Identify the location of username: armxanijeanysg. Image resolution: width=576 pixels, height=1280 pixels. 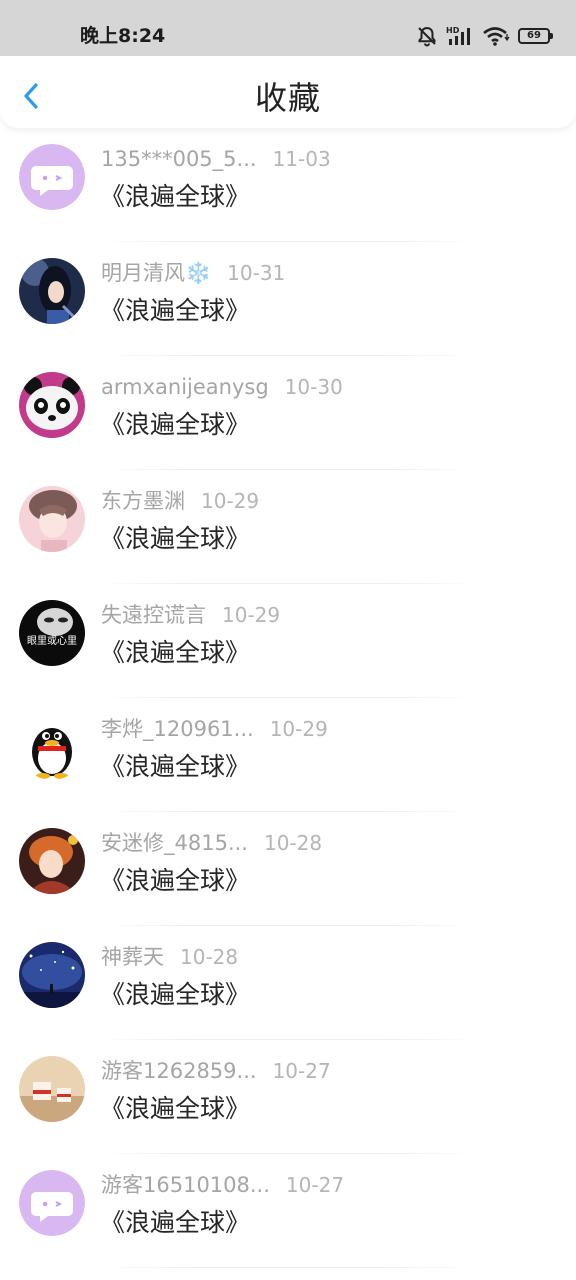
(185, 387).